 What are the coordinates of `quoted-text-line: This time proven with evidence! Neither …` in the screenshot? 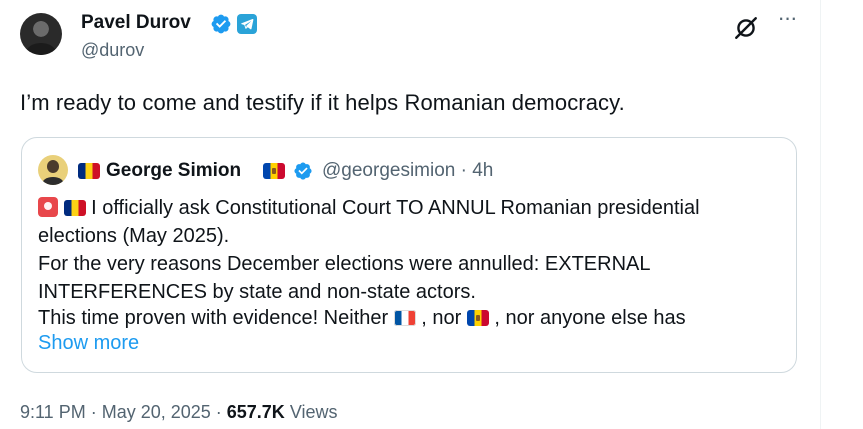 It's located at (362, 318).